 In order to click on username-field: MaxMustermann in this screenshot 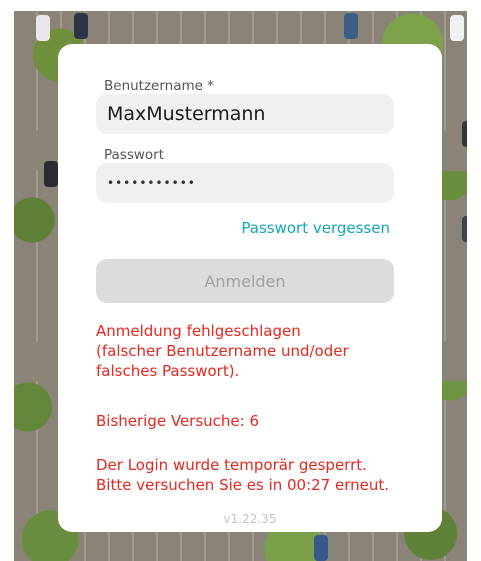, I will do `click(245, 114)`.